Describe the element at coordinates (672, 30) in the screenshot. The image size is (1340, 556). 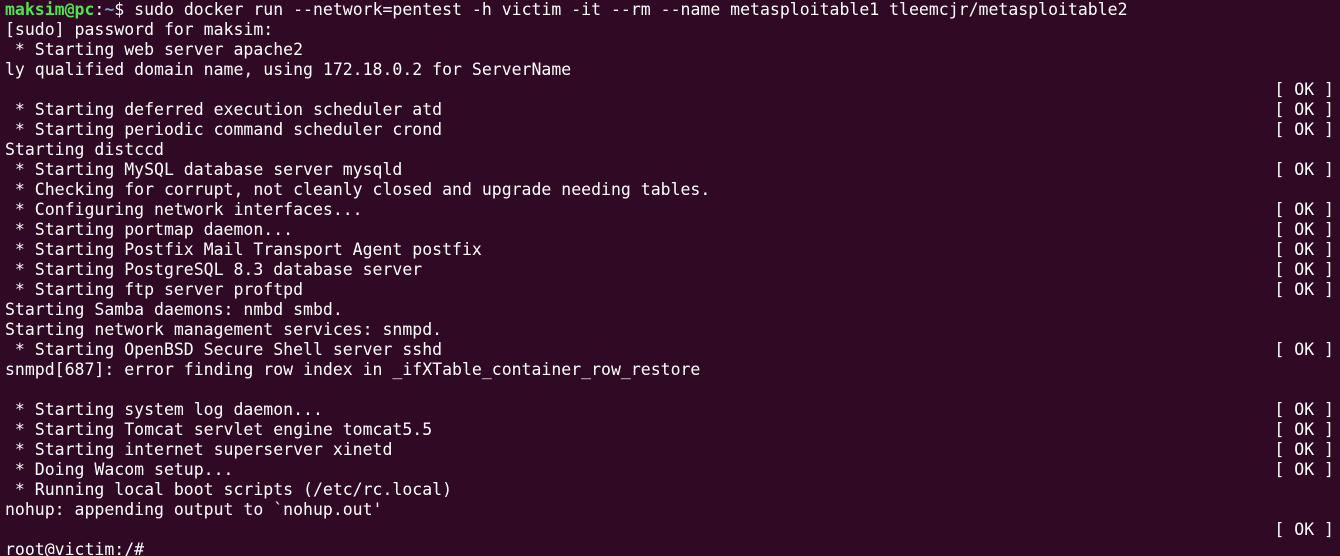
I see `output-line: [sudo] password for maksim:` at that location.